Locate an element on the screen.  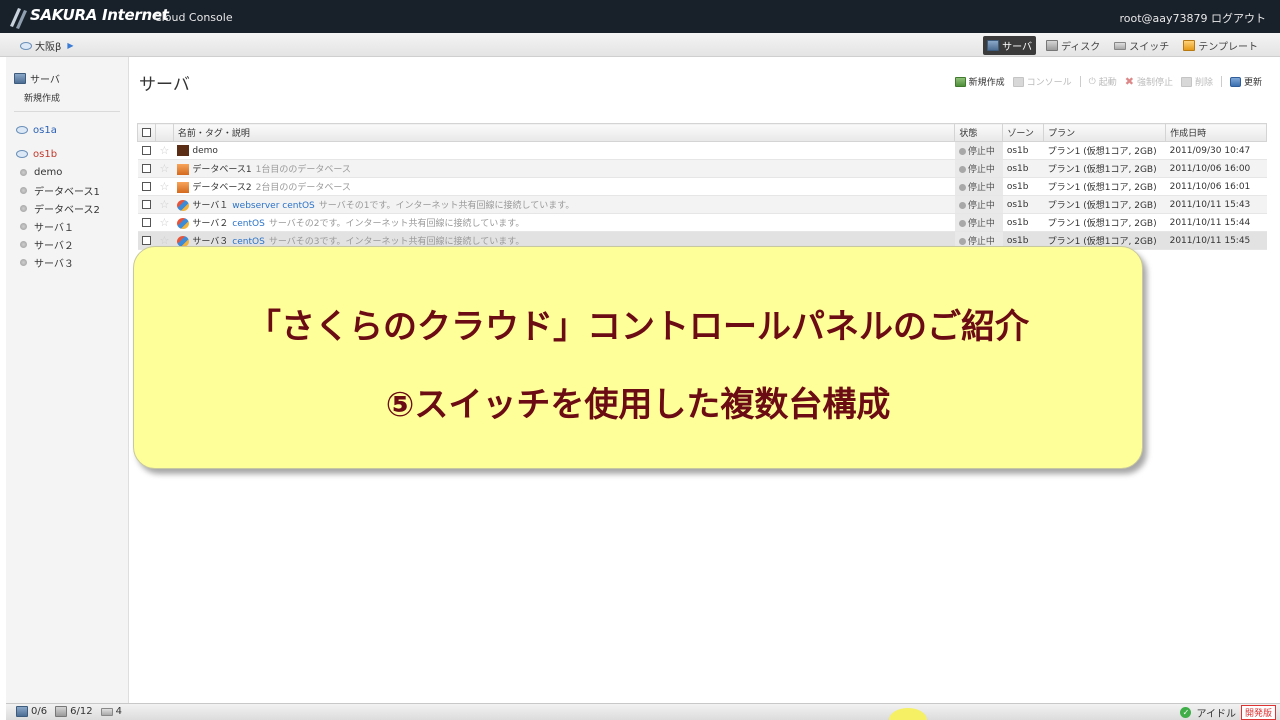
zone-icon is located at coordinates (22, 130).